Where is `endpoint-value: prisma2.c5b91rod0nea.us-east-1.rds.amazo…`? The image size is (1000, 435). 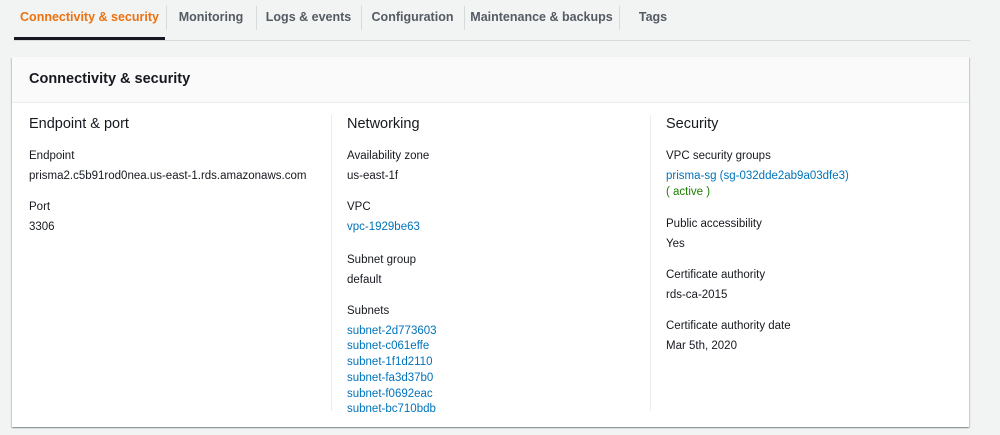
endpoint-value: prisma2.c5b91rod0nea.us-east-1.rds.amazo… is located at coordinates (168, 176).